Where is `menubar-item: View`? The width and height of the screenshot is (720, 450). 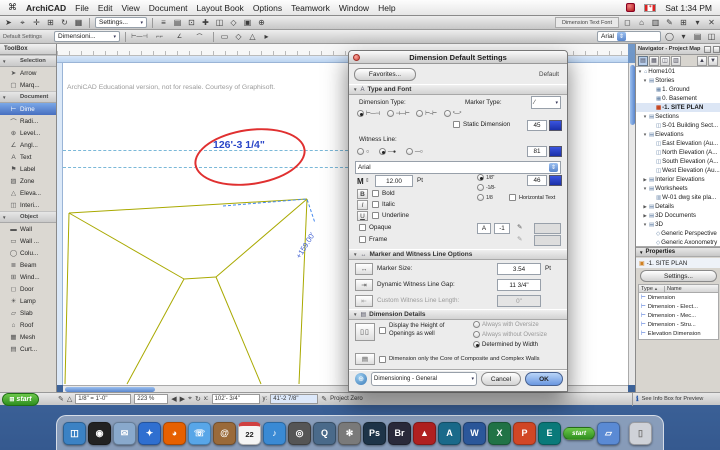 menubar-item: View is located at coordinates (131, 8).